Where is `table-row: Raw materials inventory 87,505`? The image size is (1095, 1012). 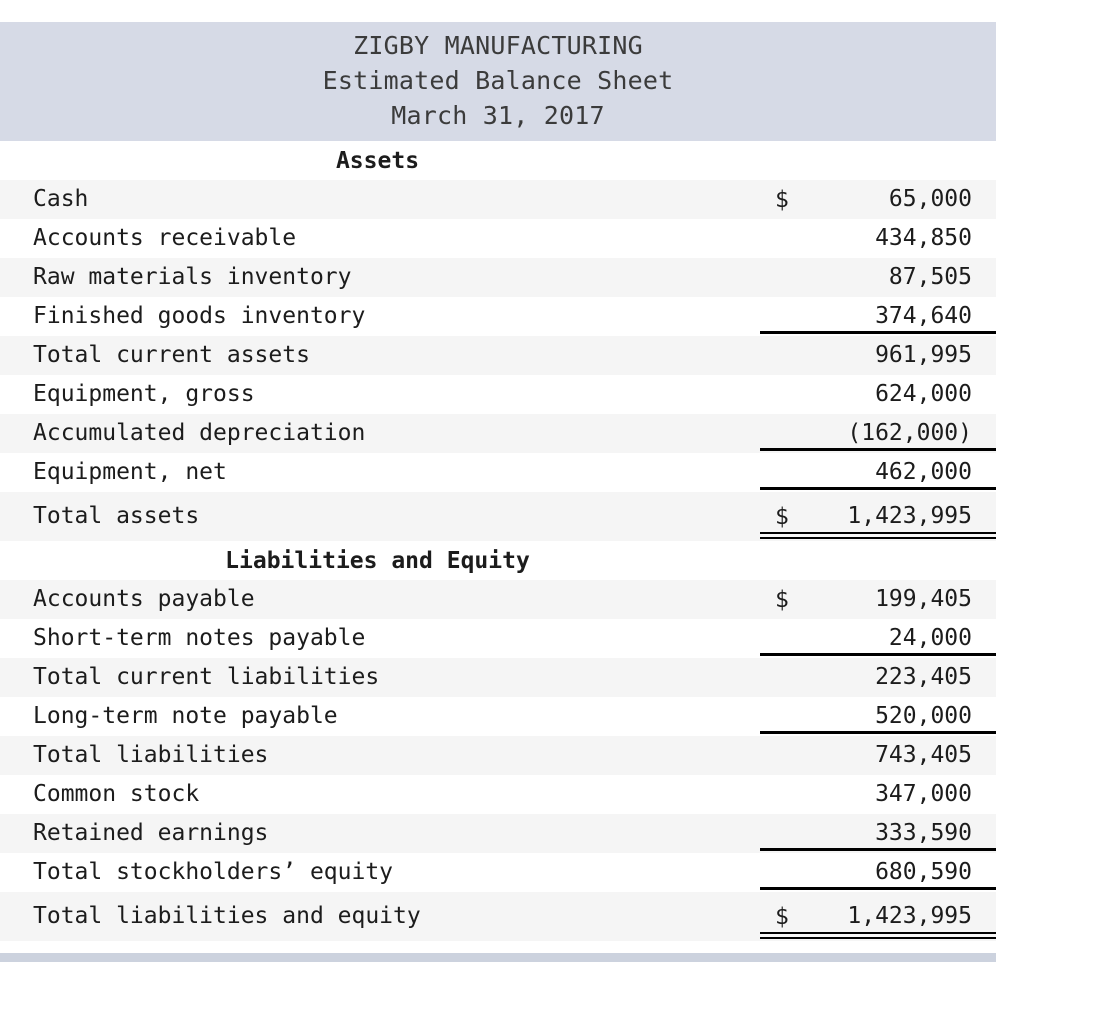 table-row: Raw materials inventory 87,505 is located at coordinates (498, 277).